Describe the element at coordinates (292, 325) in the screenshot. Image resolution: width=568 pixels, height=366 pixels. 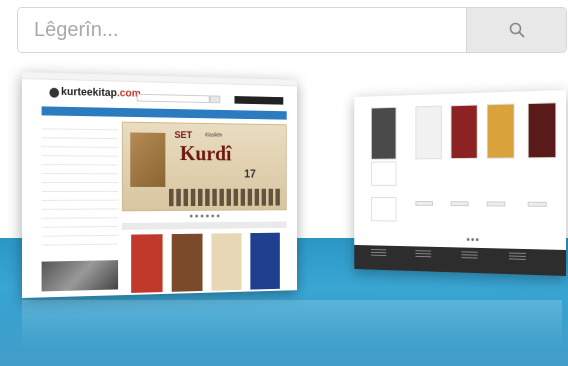
I see `screen-reflection` at that location.